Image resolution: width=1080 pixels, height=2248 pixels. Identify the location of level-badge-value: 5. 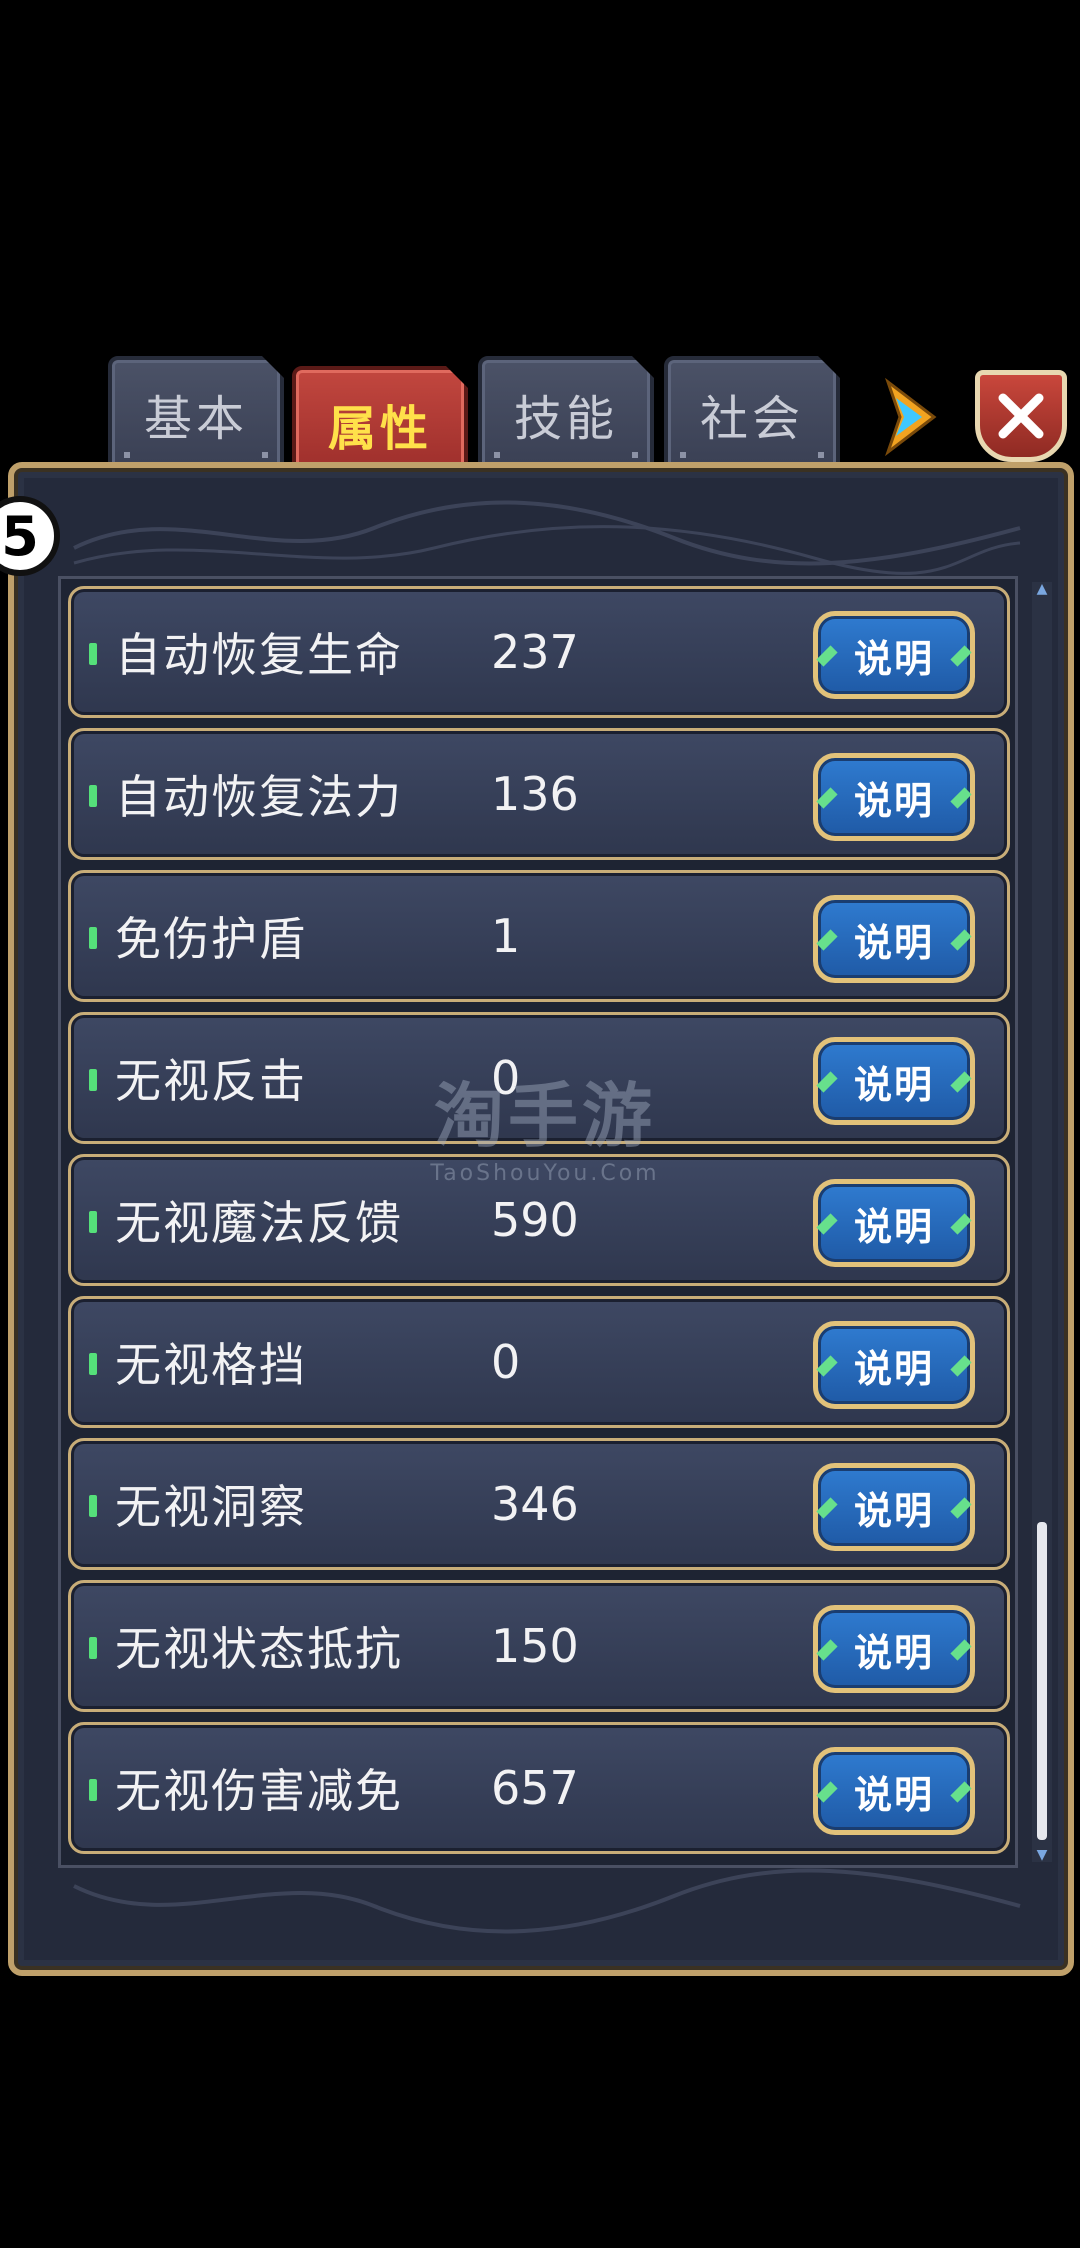
(20, 536).